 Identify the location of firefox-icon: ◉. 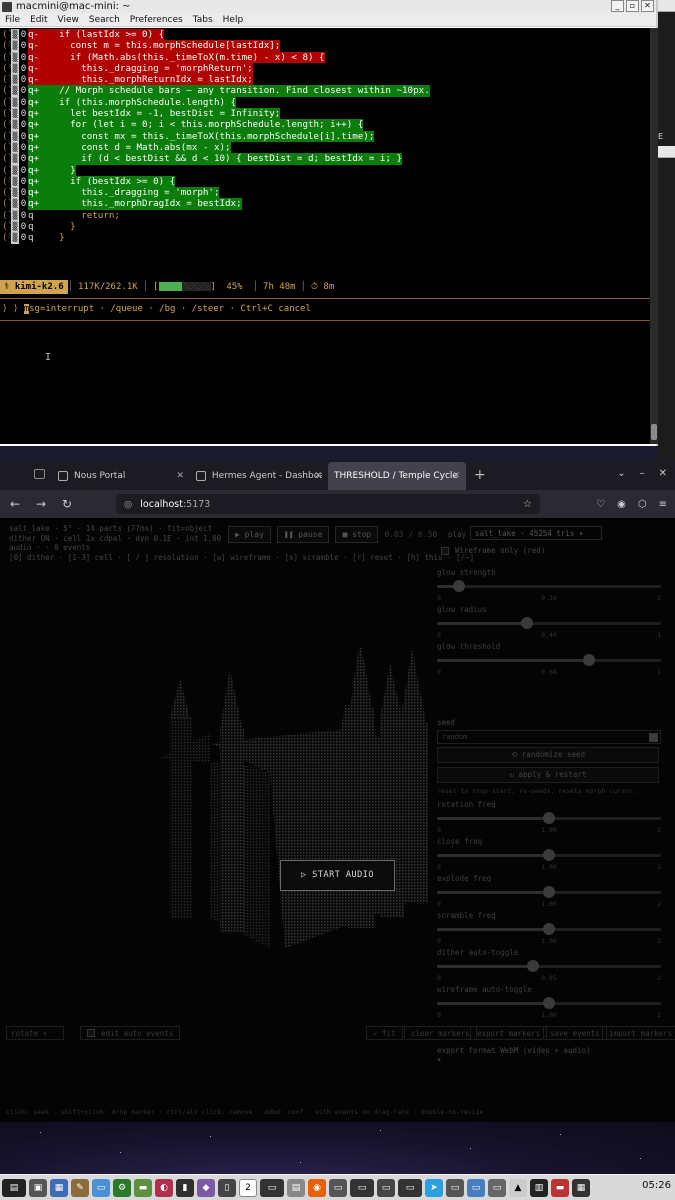
(317, 1187).